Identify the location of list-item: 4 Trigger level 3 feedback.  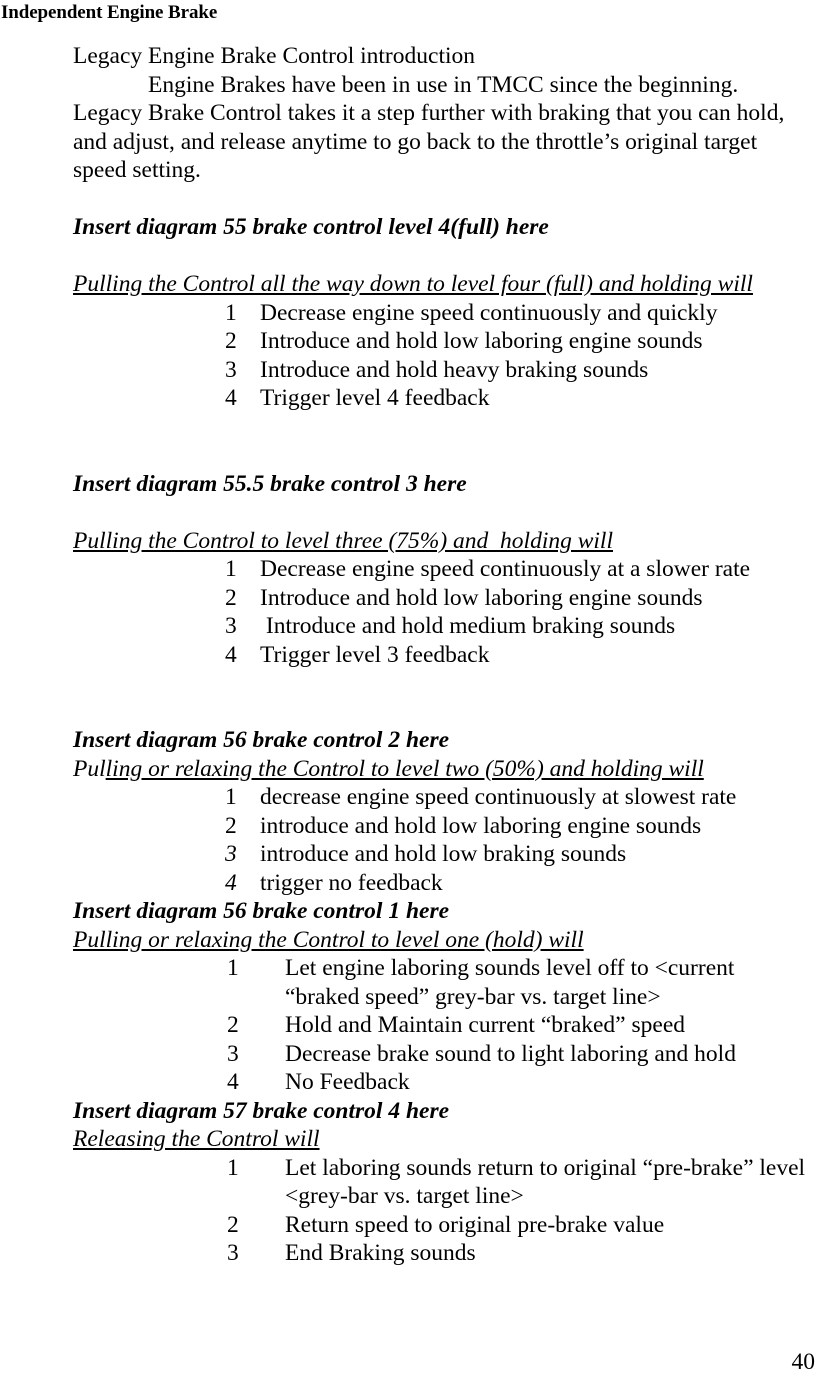
(440, 655).